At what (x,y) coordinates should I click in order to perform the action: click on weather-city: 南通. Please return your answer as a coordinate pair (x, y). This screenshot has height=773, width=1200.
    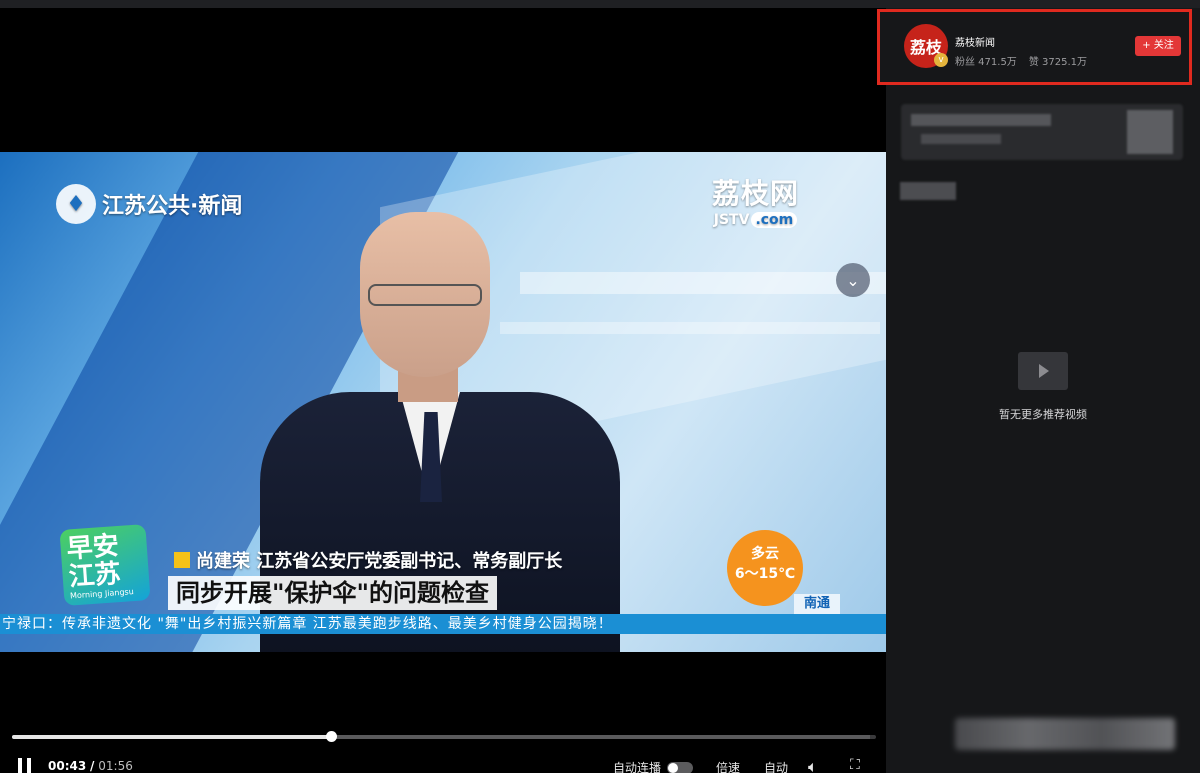
    Looking at the image, I should click on (817, 604).